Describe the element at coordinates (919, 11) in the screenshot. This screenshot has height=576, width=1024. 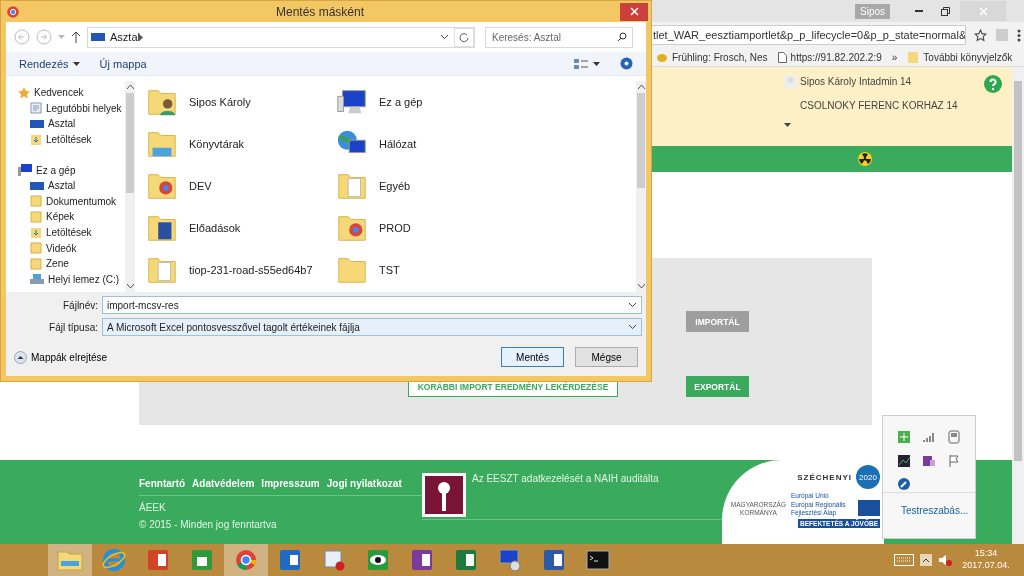
I see `minimize-icon` at that location.